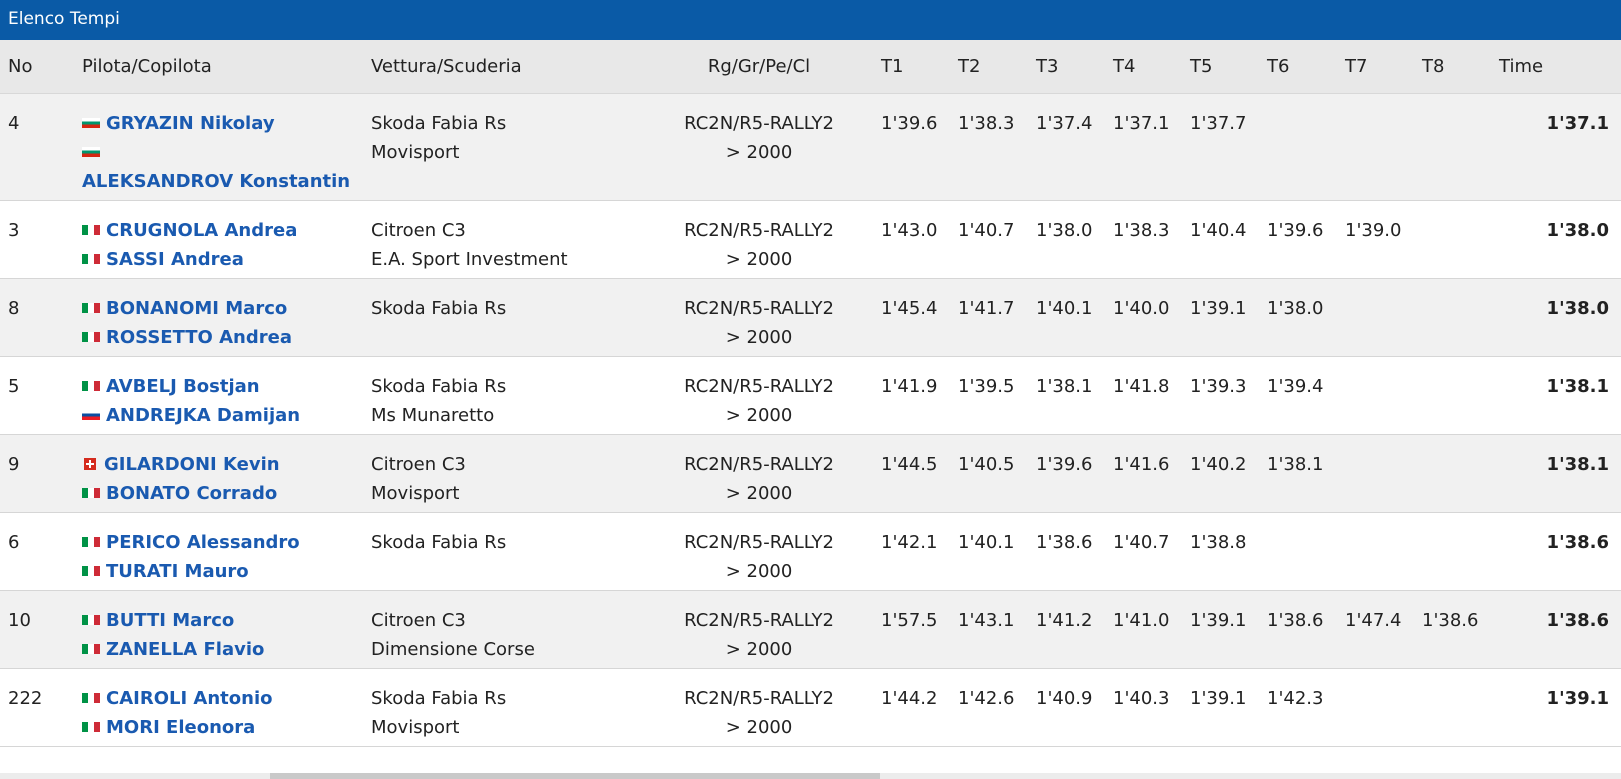  Describe the element at coordinates (575, 776) in the screenshot. I see `scrollbar-thumb` at that location.